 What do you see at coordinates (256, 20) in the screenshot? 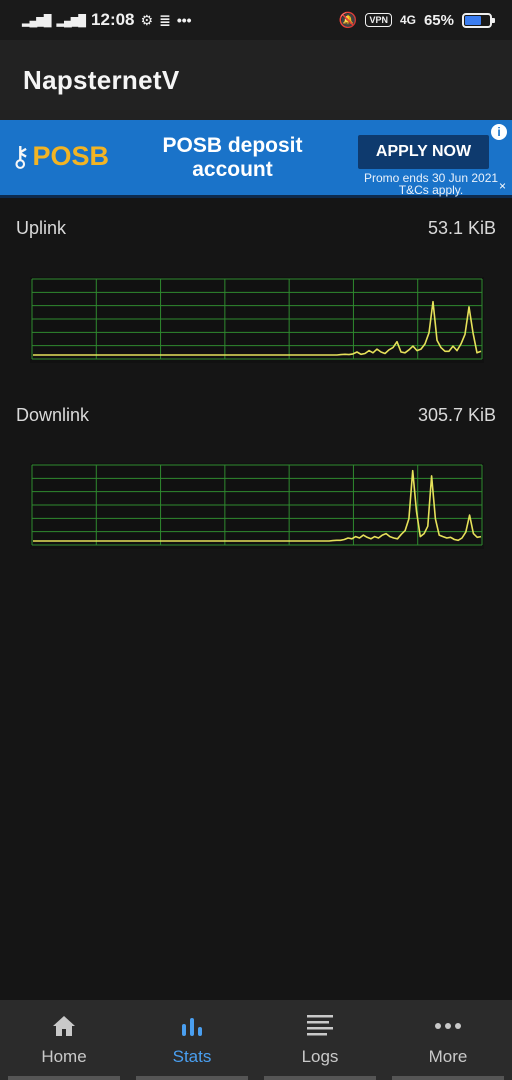
I see `status-bar: ▂▄▆█ ▂▄▆█ 12:08 ⚙ ≣ ••• 🔕 VPN 4G 65%` at bounding box center [256, 20].